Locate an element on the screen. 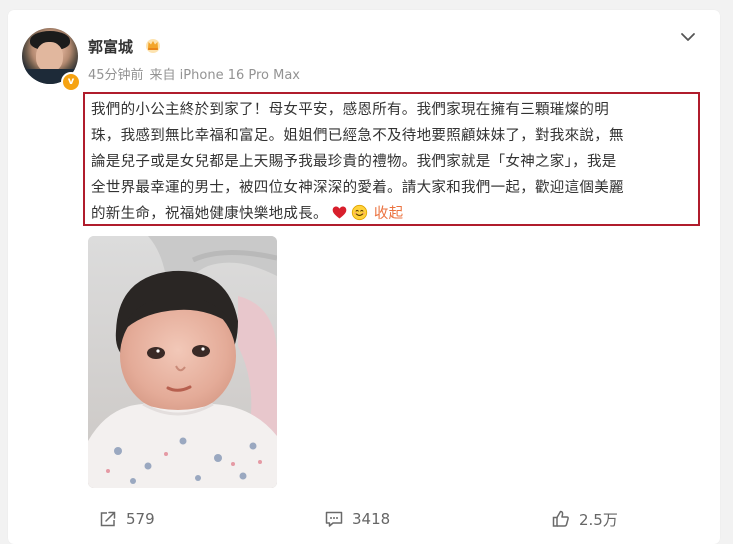  newborn-baby-photo is located at coordinates (182, 362).